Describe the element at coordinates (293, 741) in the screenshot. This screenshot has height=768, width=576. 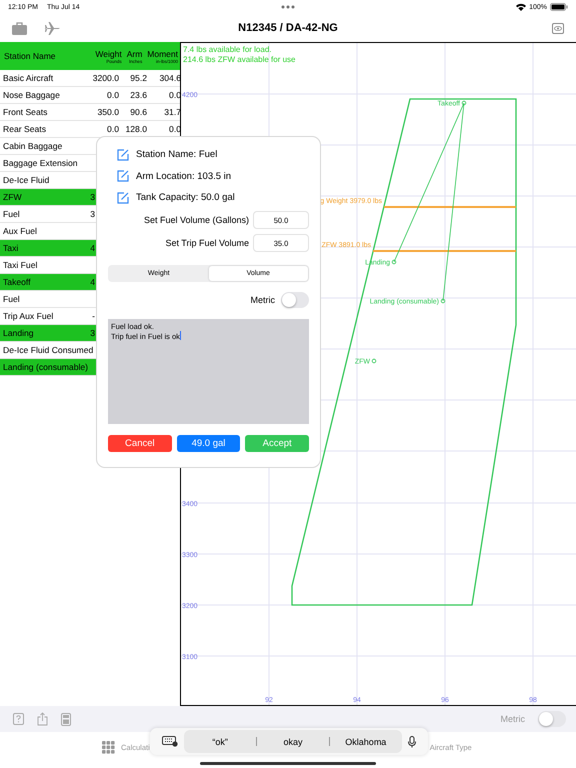
I see `suggestion: okay` at that location.